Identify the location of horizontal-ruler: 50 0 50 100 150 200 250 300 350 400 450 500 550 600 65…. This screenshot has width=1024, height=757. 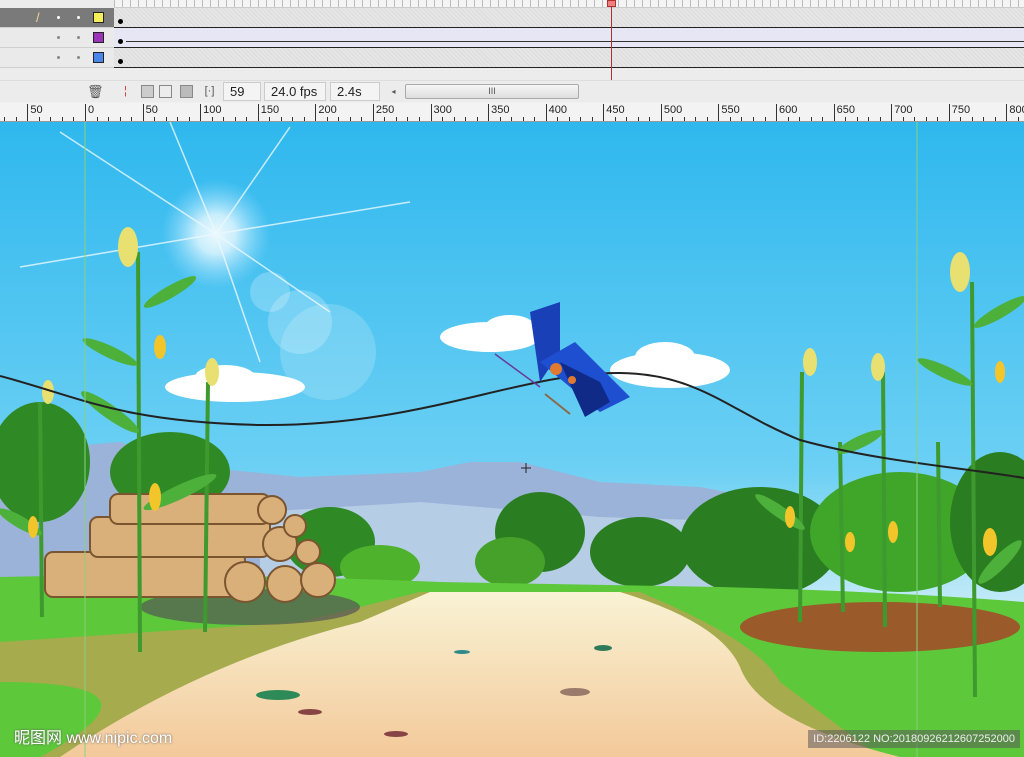
(512, 112).